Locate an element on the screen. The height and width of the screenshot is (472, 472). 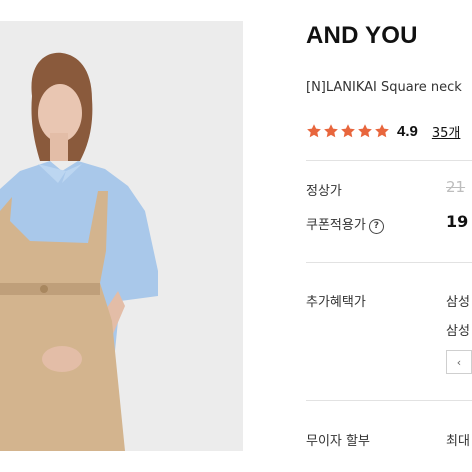
installment-label: 무이자 할부 is located at coordinates (338, 441).